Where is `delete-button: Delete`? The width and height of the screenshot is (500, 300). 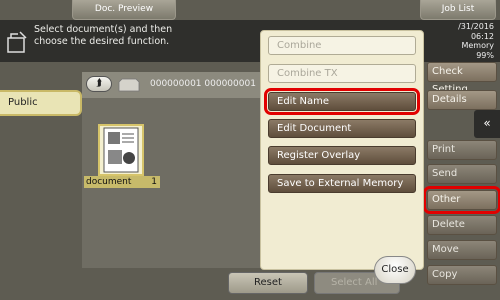
delete-button: Delete is located at coordinates (462, 225).